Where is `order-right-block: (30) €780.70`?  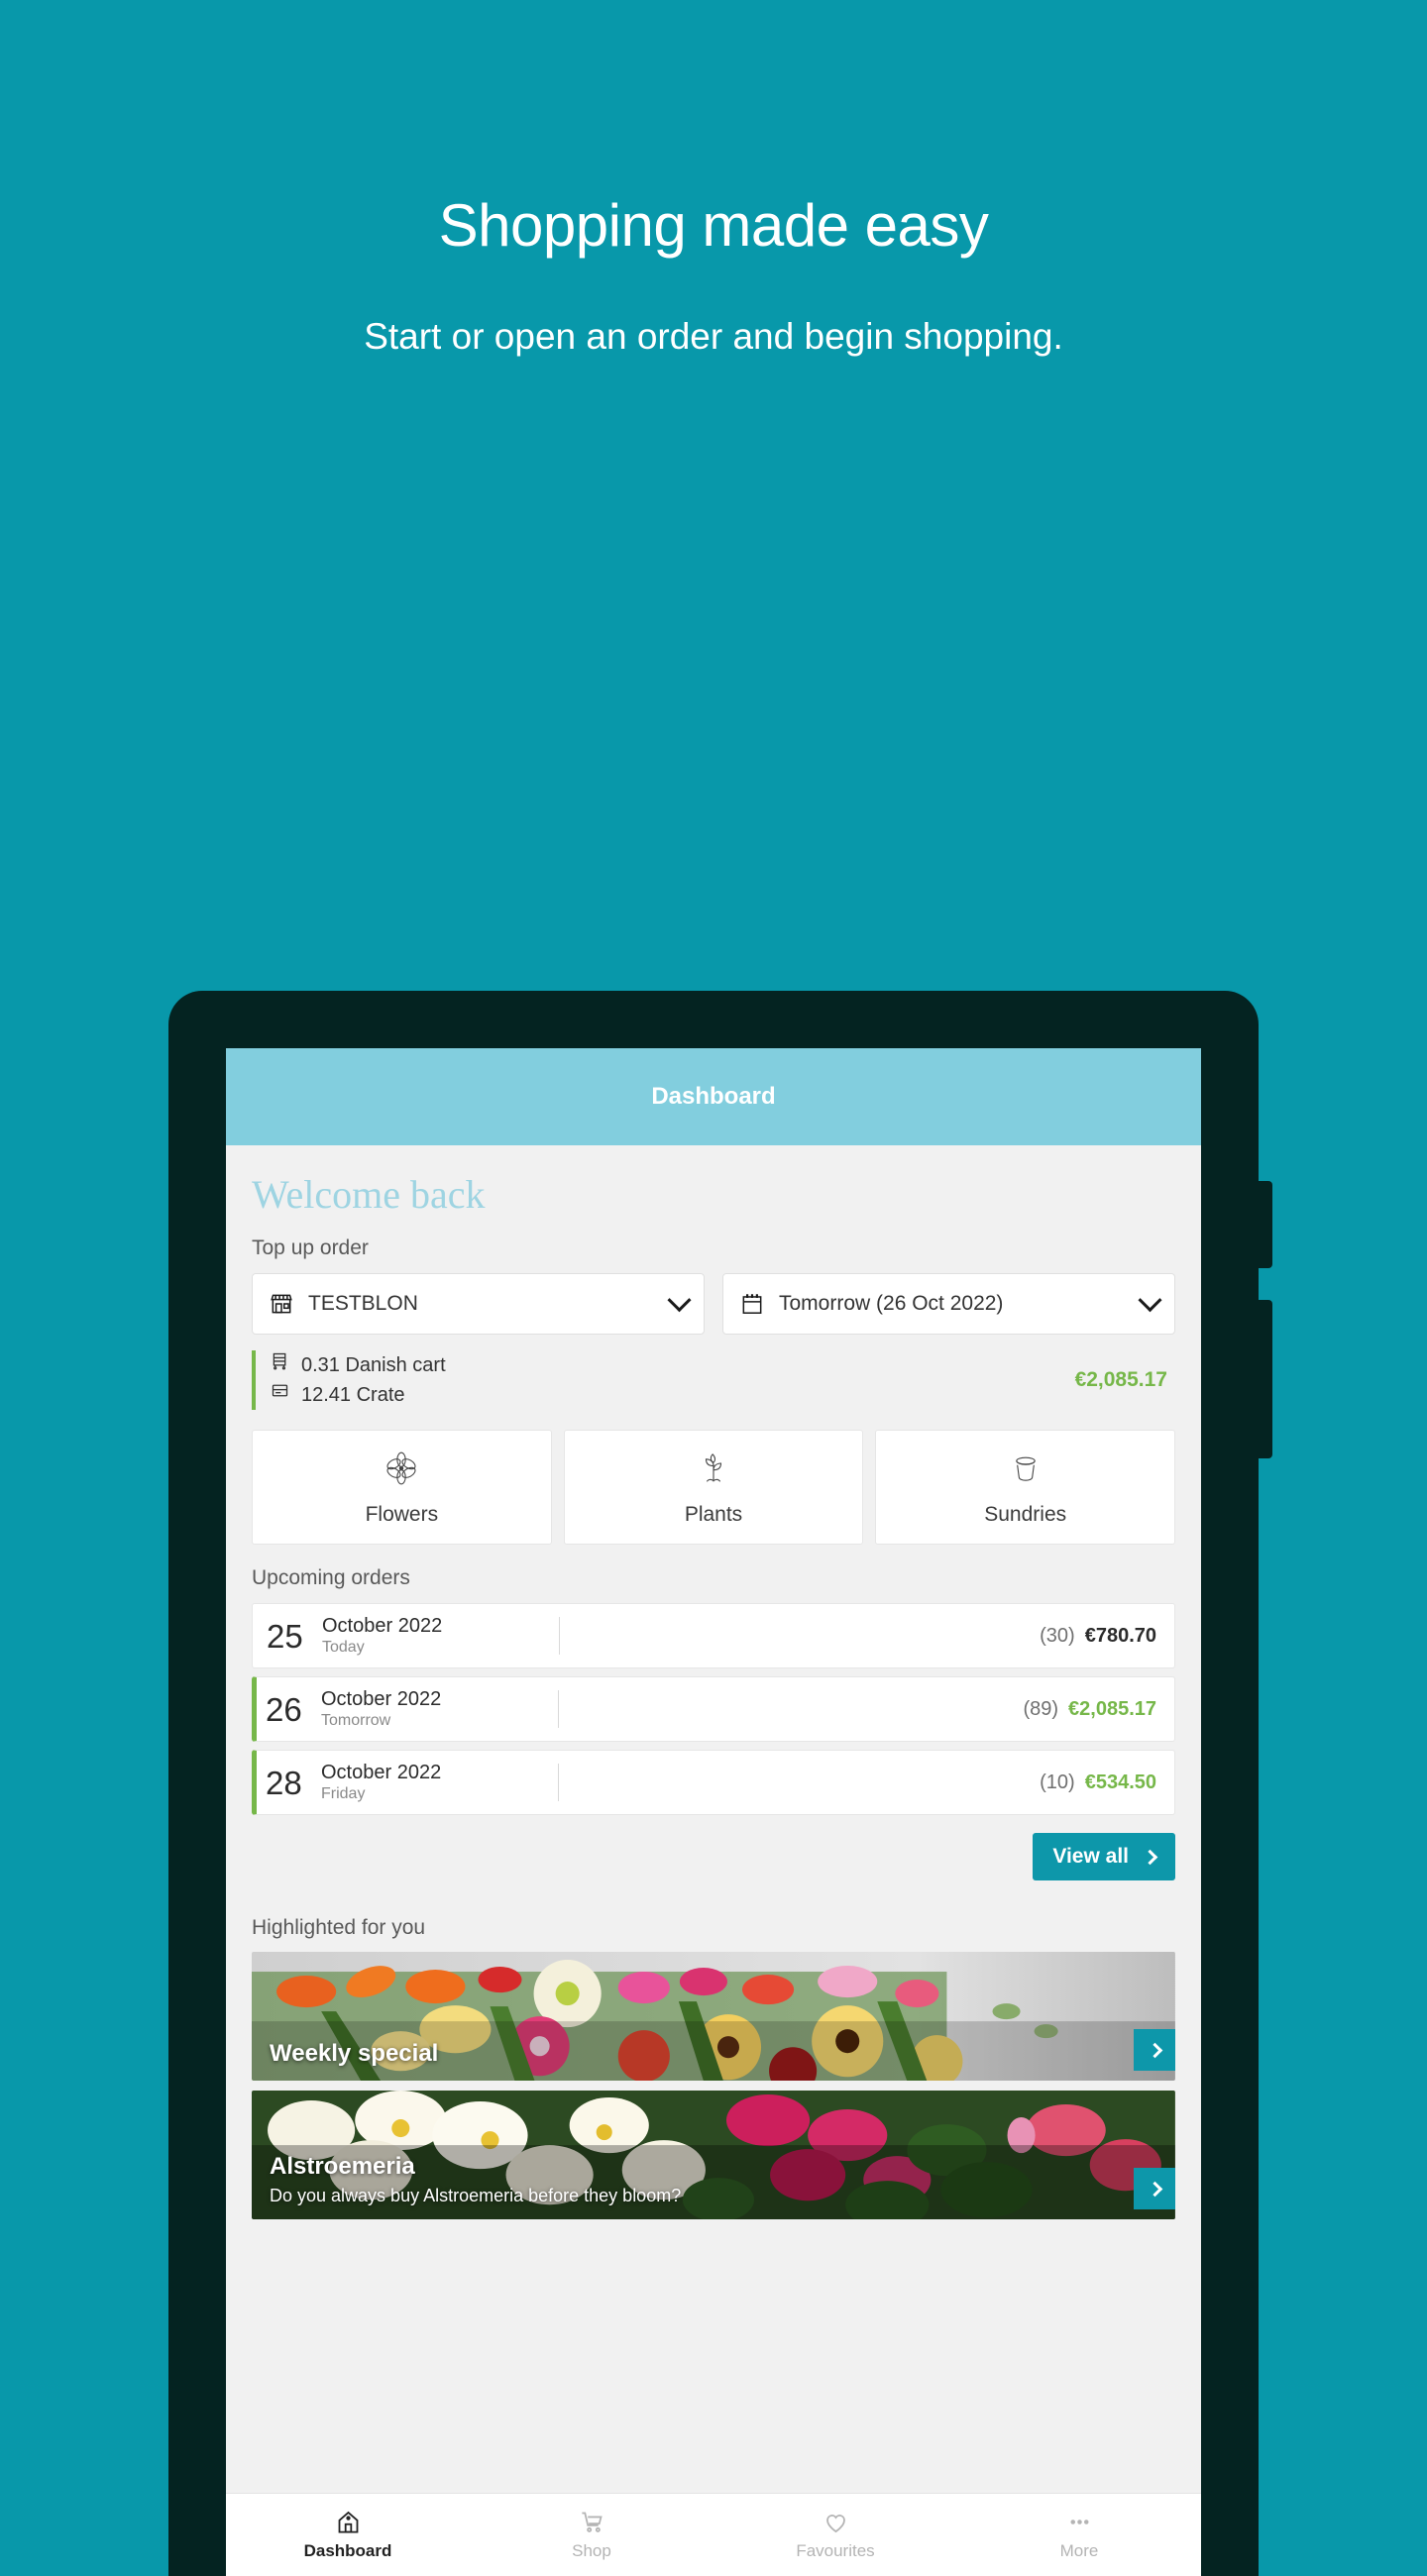 order-right-block: (30) €780.70 is located at coordinates (1098, 1636).